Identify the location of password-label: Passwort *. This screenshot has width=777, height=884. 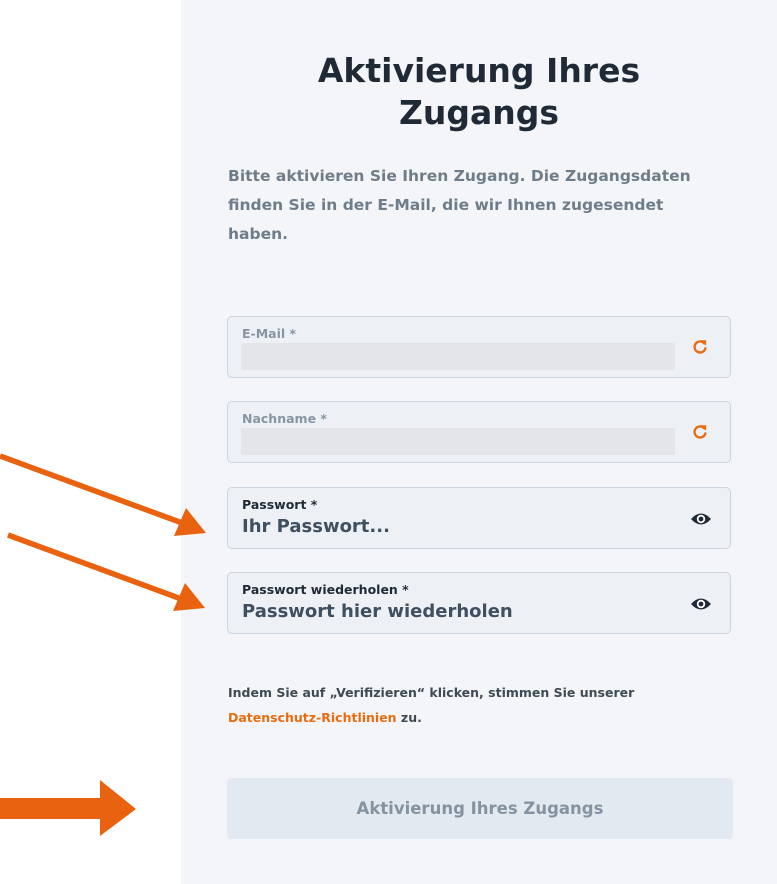
(280, 504).